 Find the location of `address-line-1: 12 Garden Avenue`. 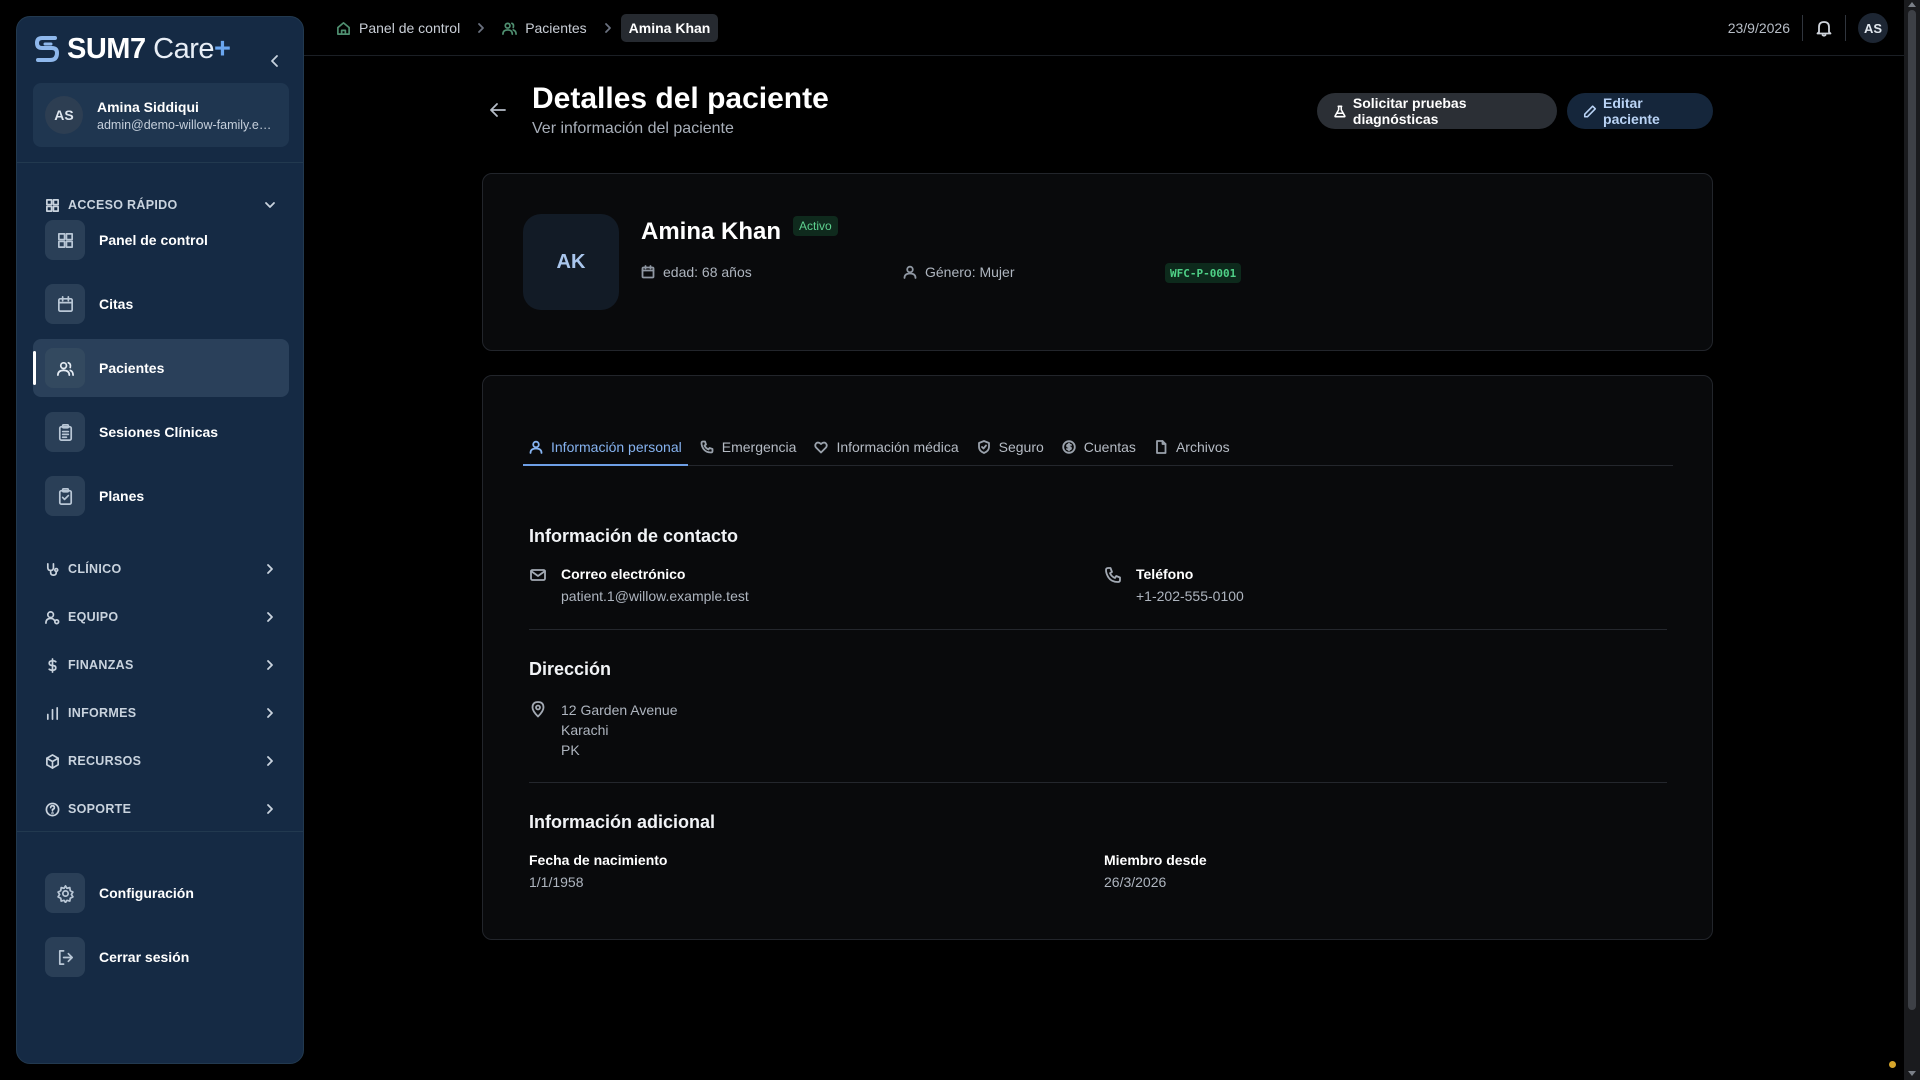

address-line-1: 12 Garden Avenue is located at coordinates (619, 710).